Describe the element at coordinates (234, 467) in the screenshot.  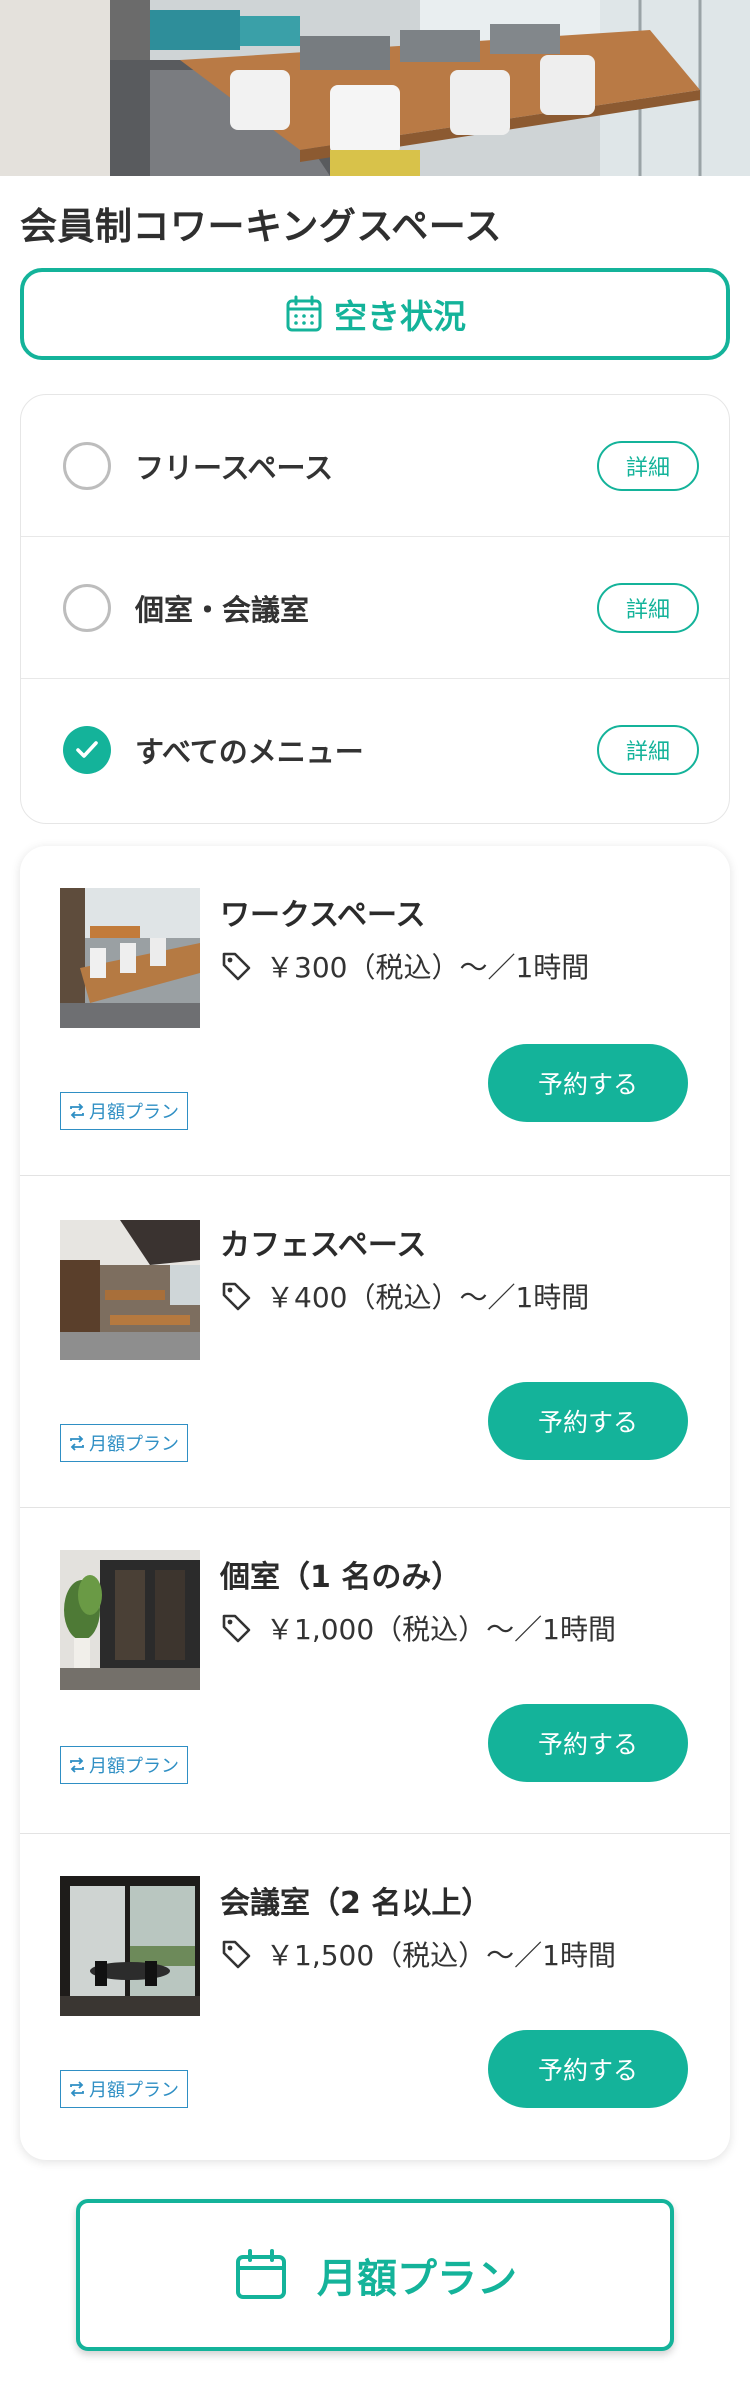
I see `filter-label: フリースペース` at that location.